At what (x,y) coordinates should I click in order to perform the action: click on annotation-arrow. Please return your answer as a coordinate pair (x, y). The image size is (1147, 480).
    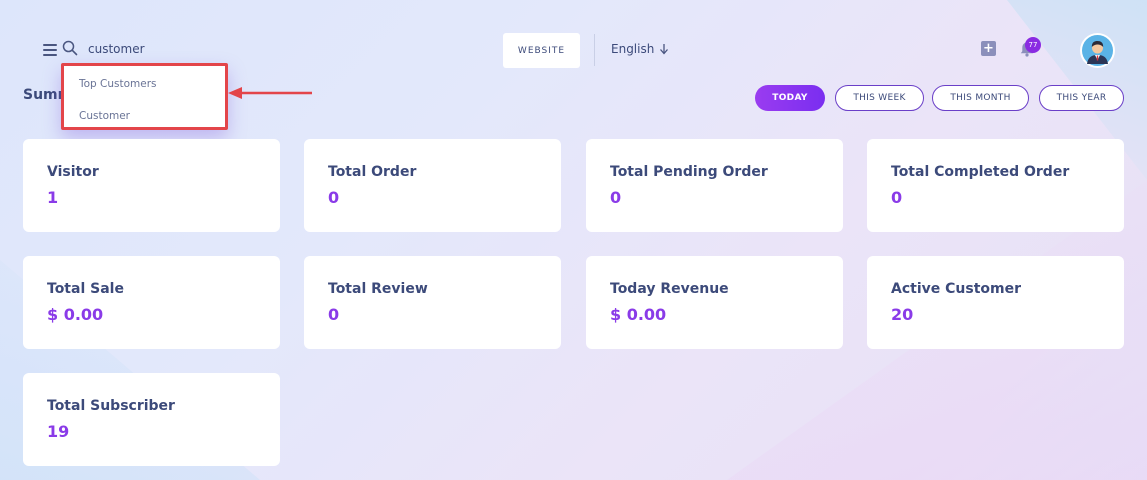
    Looking at the image, I should click on (270, 93).